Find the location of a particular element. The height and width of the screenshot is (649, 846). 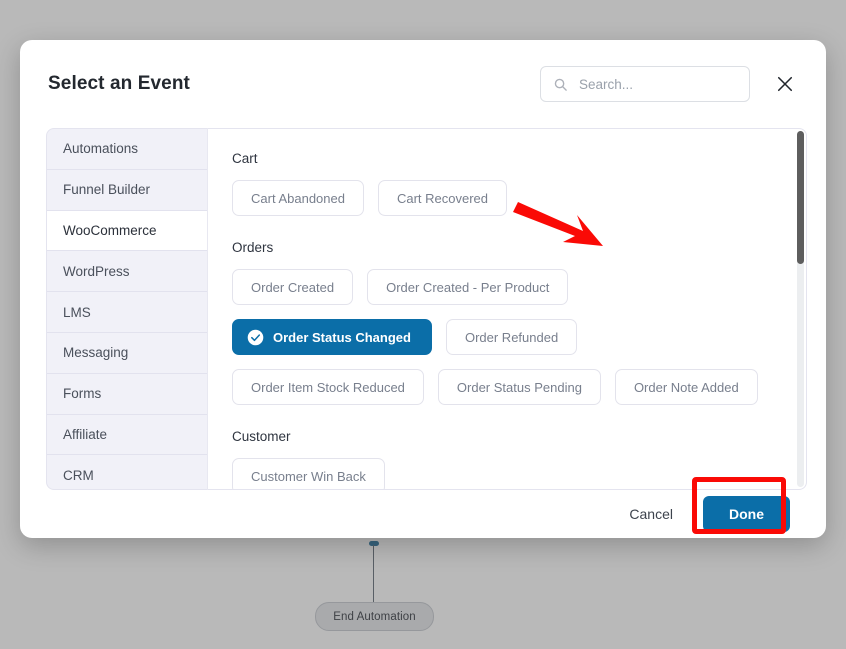

event-chip-label: Order Item Stock Reduced is located at coordinates (328, 387).